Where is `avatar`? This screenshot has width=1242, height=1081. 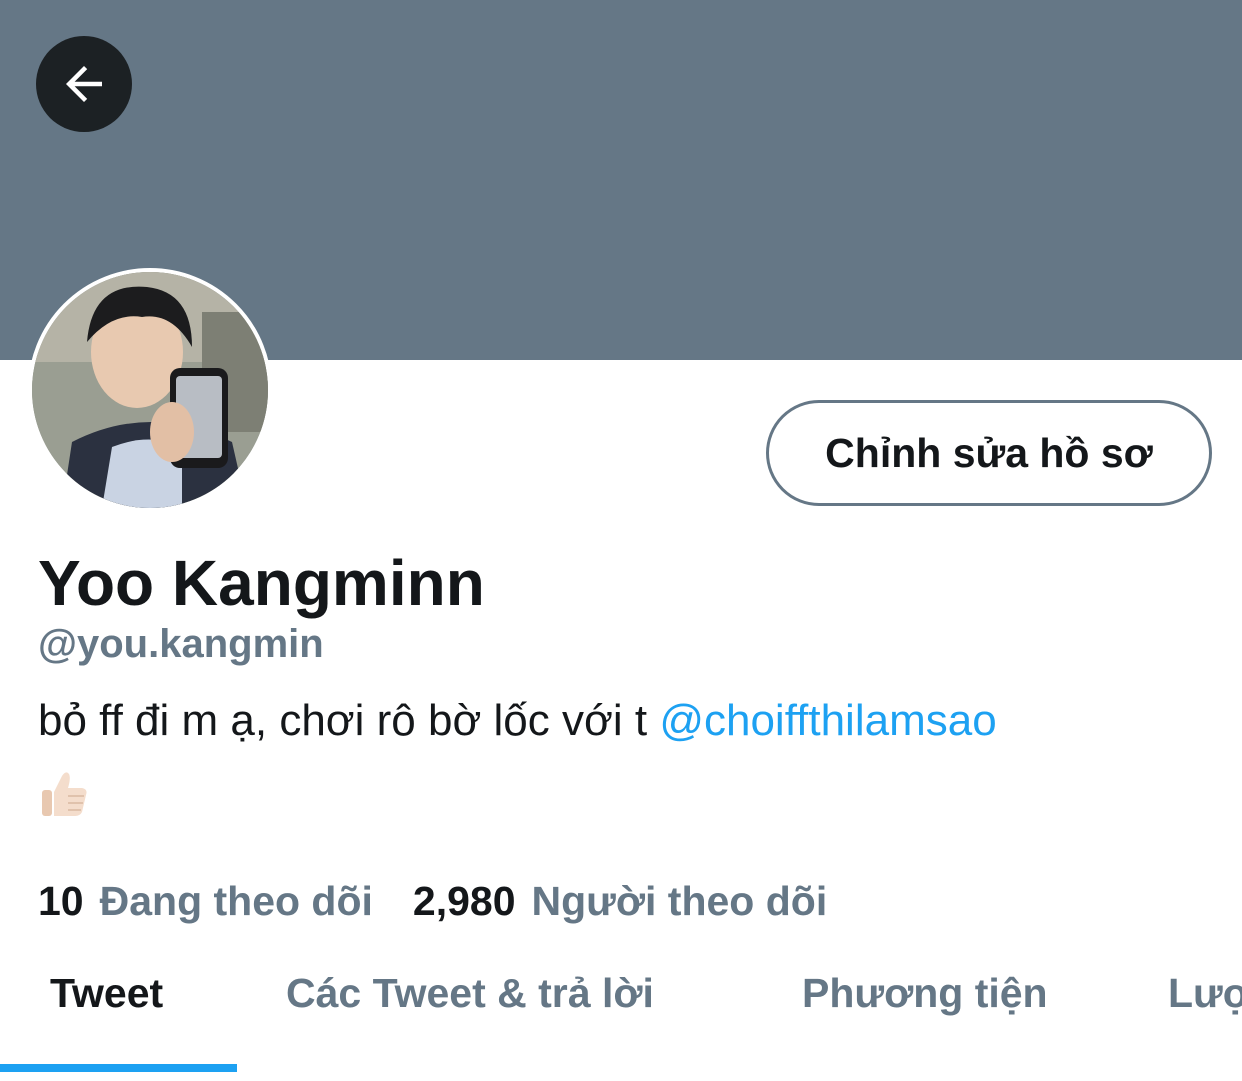 avatar is located at coordinates (150, 390).